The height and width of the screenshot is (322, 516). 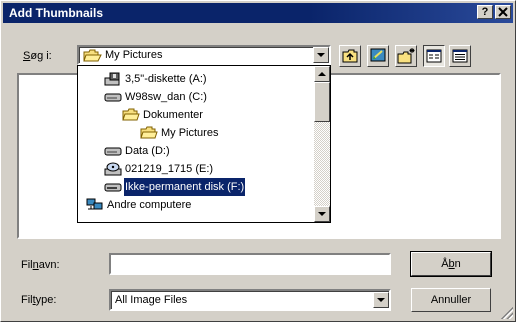 I want to click on dropdown-item-label: W98sw_dan (C:), so click(x=166, y=97).